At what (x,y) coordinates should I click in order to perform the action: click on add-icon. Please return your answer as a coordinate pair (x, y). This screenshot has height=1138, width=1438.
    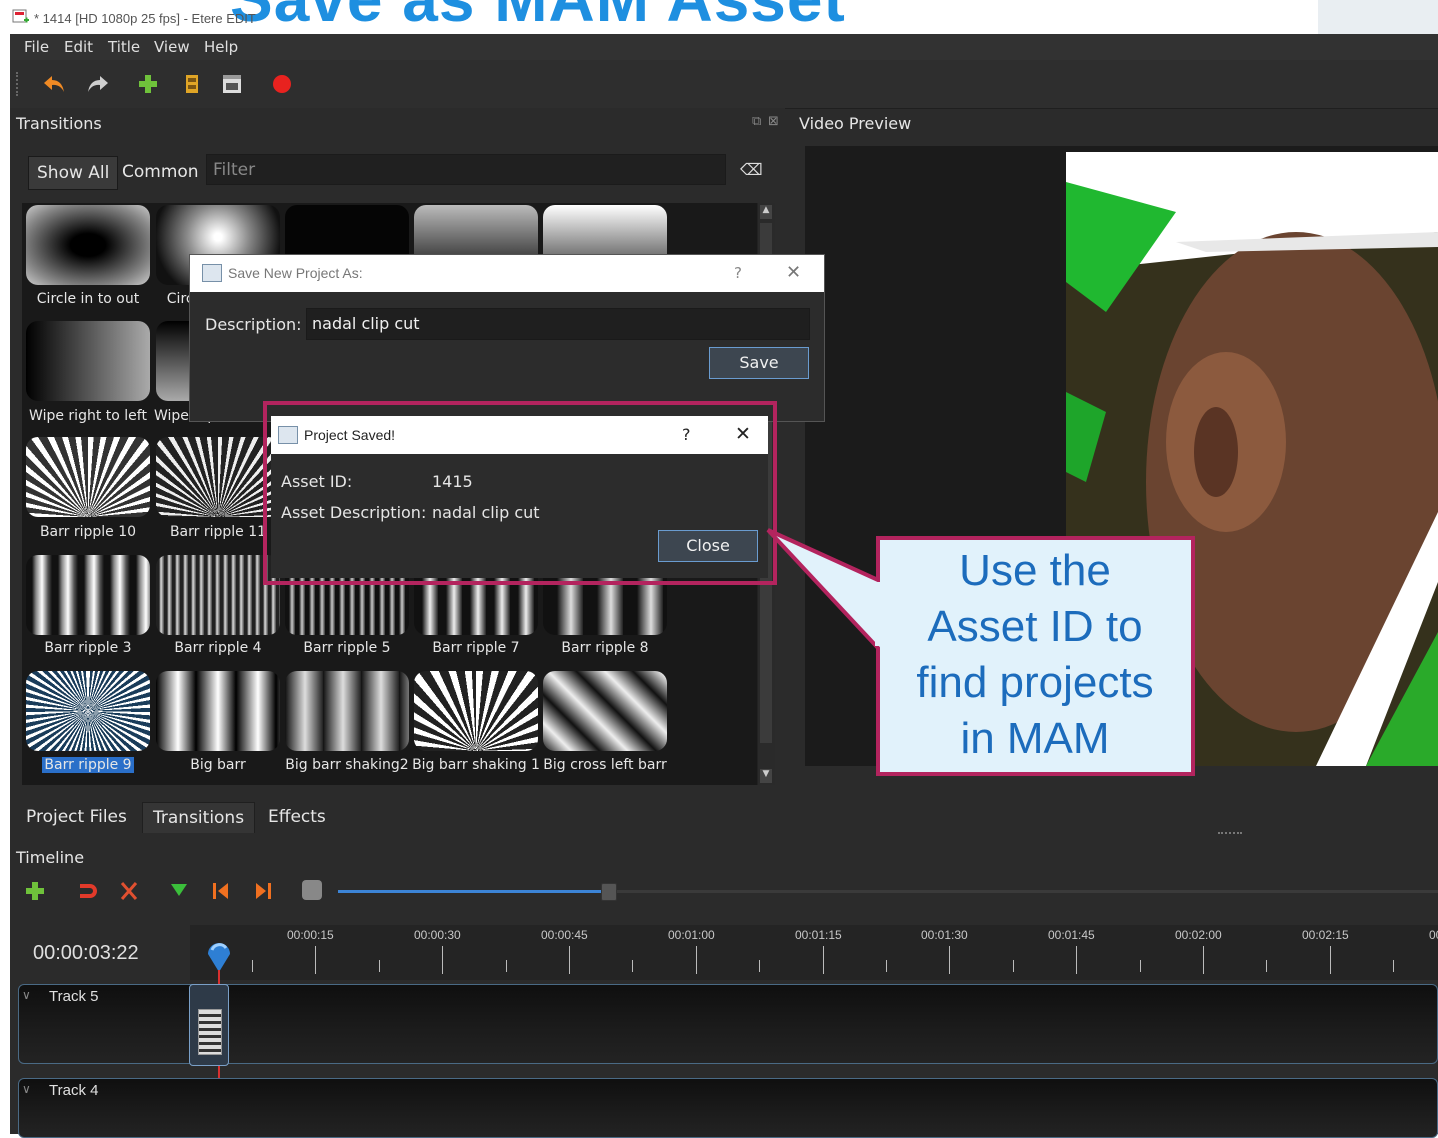
    Looking at the image, I should click on (148, 84).